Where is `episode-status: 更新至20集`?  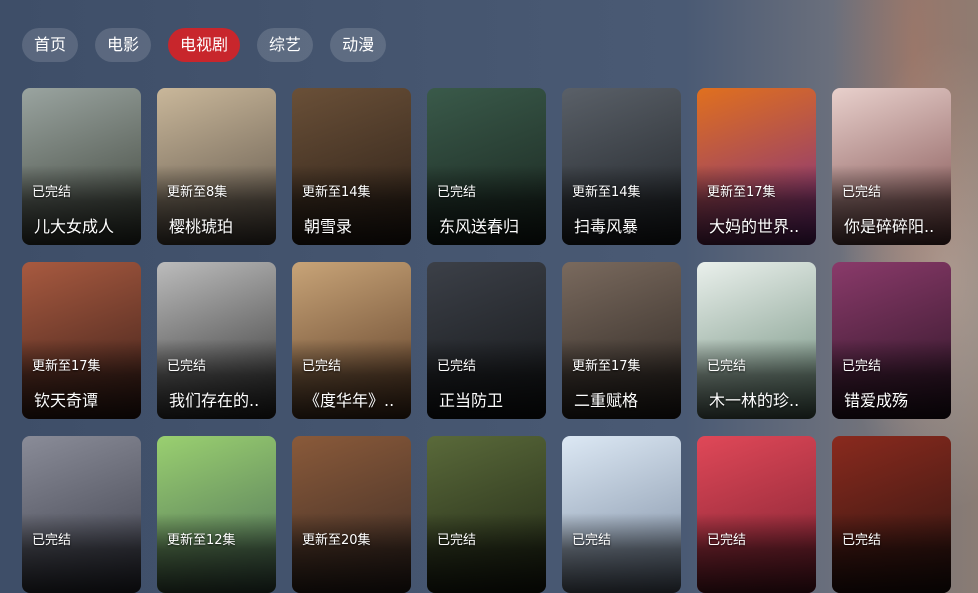 episode-status: 更新至20集 is located at coordinates (336, 540).